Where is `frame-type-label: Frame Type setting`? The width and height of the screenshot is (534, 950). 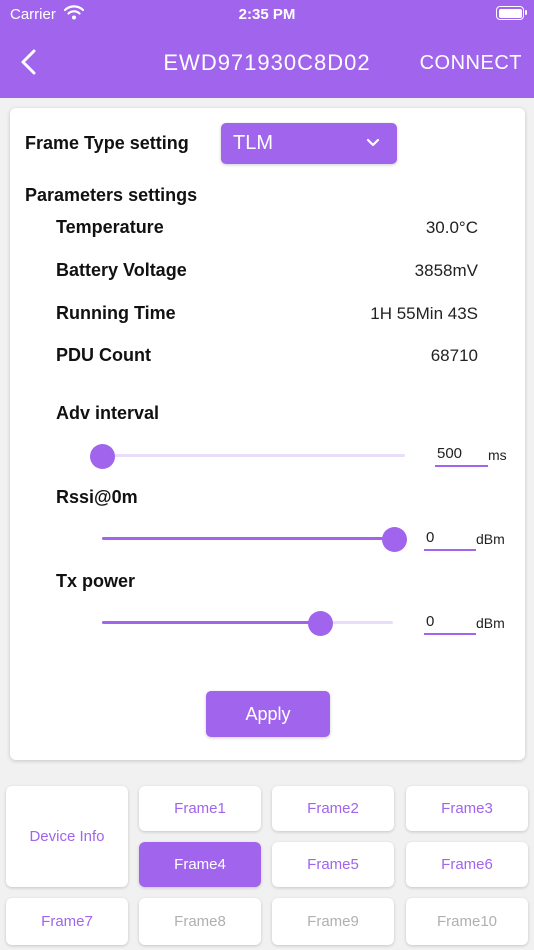
frame-type-label: Frame Type setting is located at coordinates (107, 143).